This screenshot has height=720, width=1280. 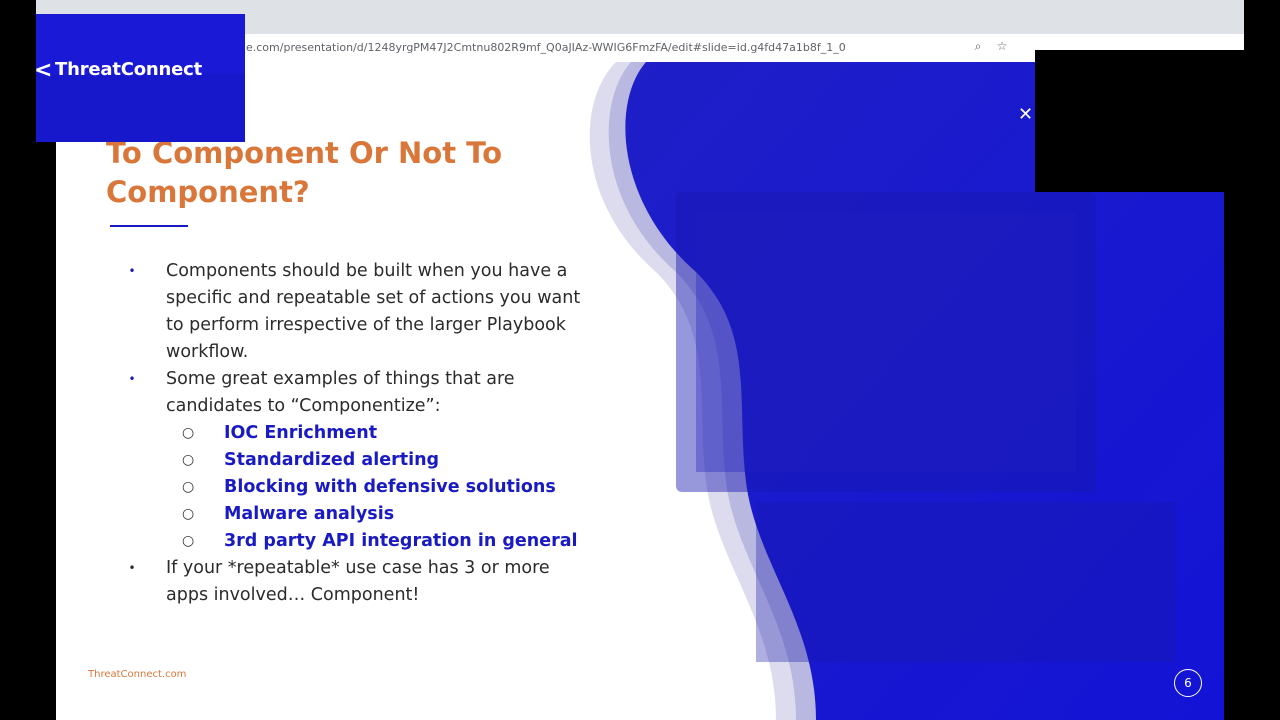 I want to click on logo-text: ThreatConnect, so click(x=129, y=69).